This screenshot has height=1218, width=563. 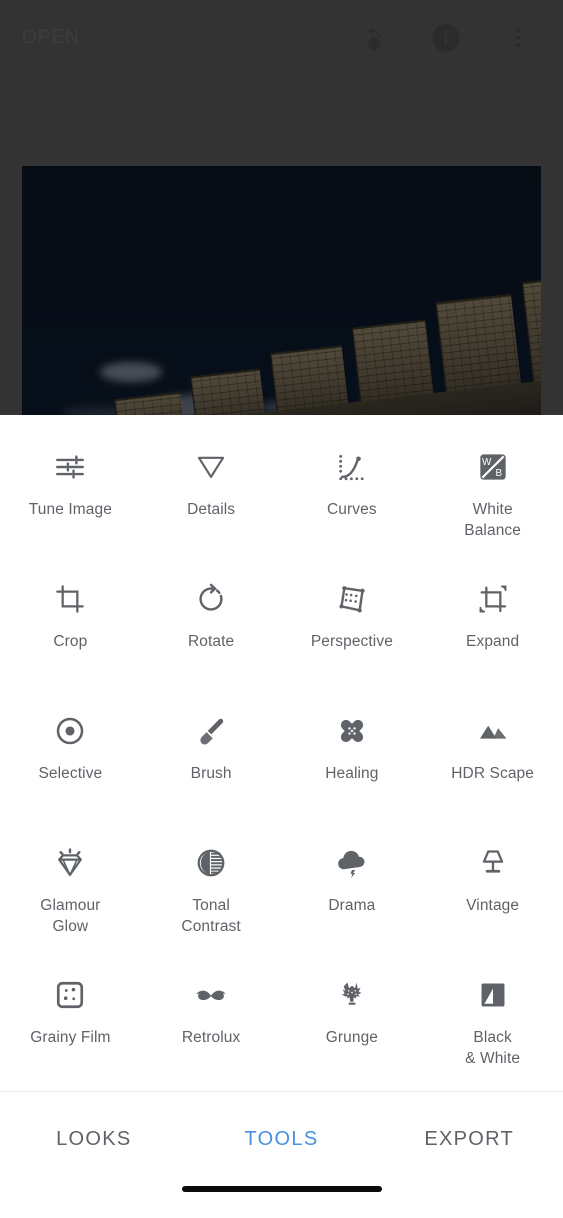 What do you see at coordinates (70, 1026) in the screenshot?
I see `tool-grainy-film: Grainy Film` at bounding box center [70, 1026].